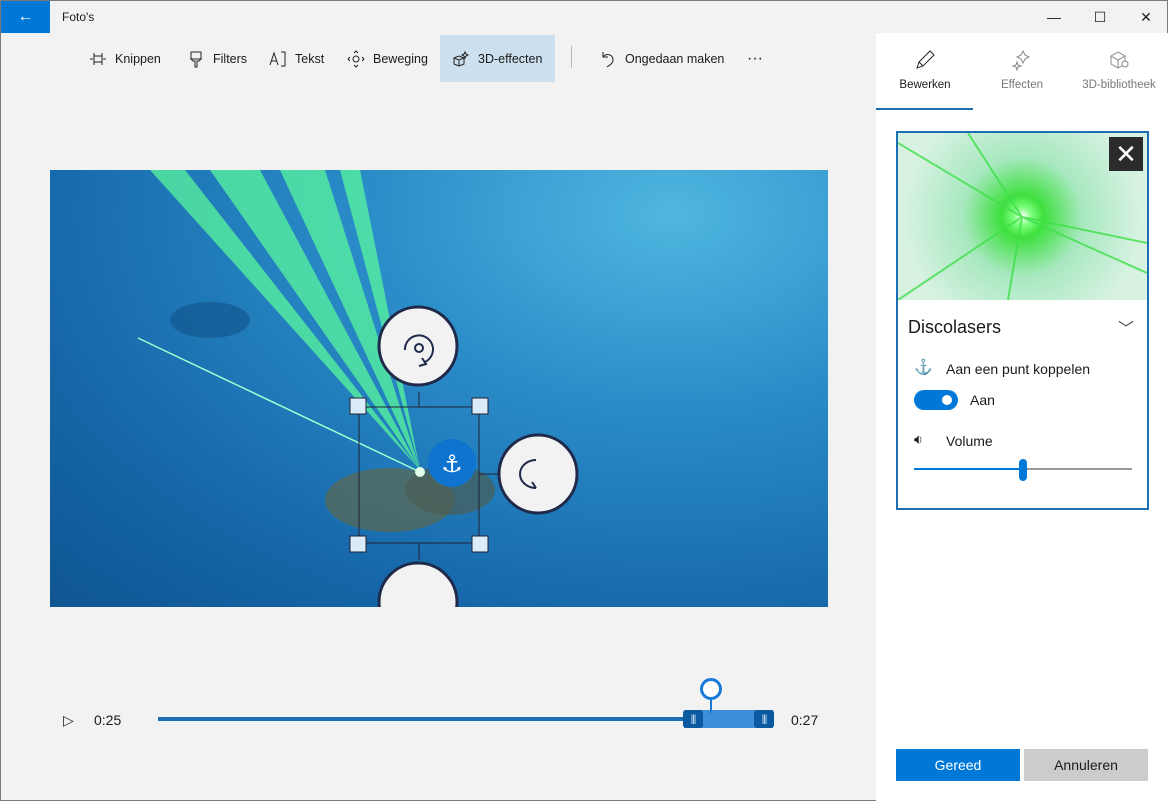 This screenshot has width=1168, height=801. Describe the element at coordinates (277, 58) in the screenshot. I see `text-icon` at that location.